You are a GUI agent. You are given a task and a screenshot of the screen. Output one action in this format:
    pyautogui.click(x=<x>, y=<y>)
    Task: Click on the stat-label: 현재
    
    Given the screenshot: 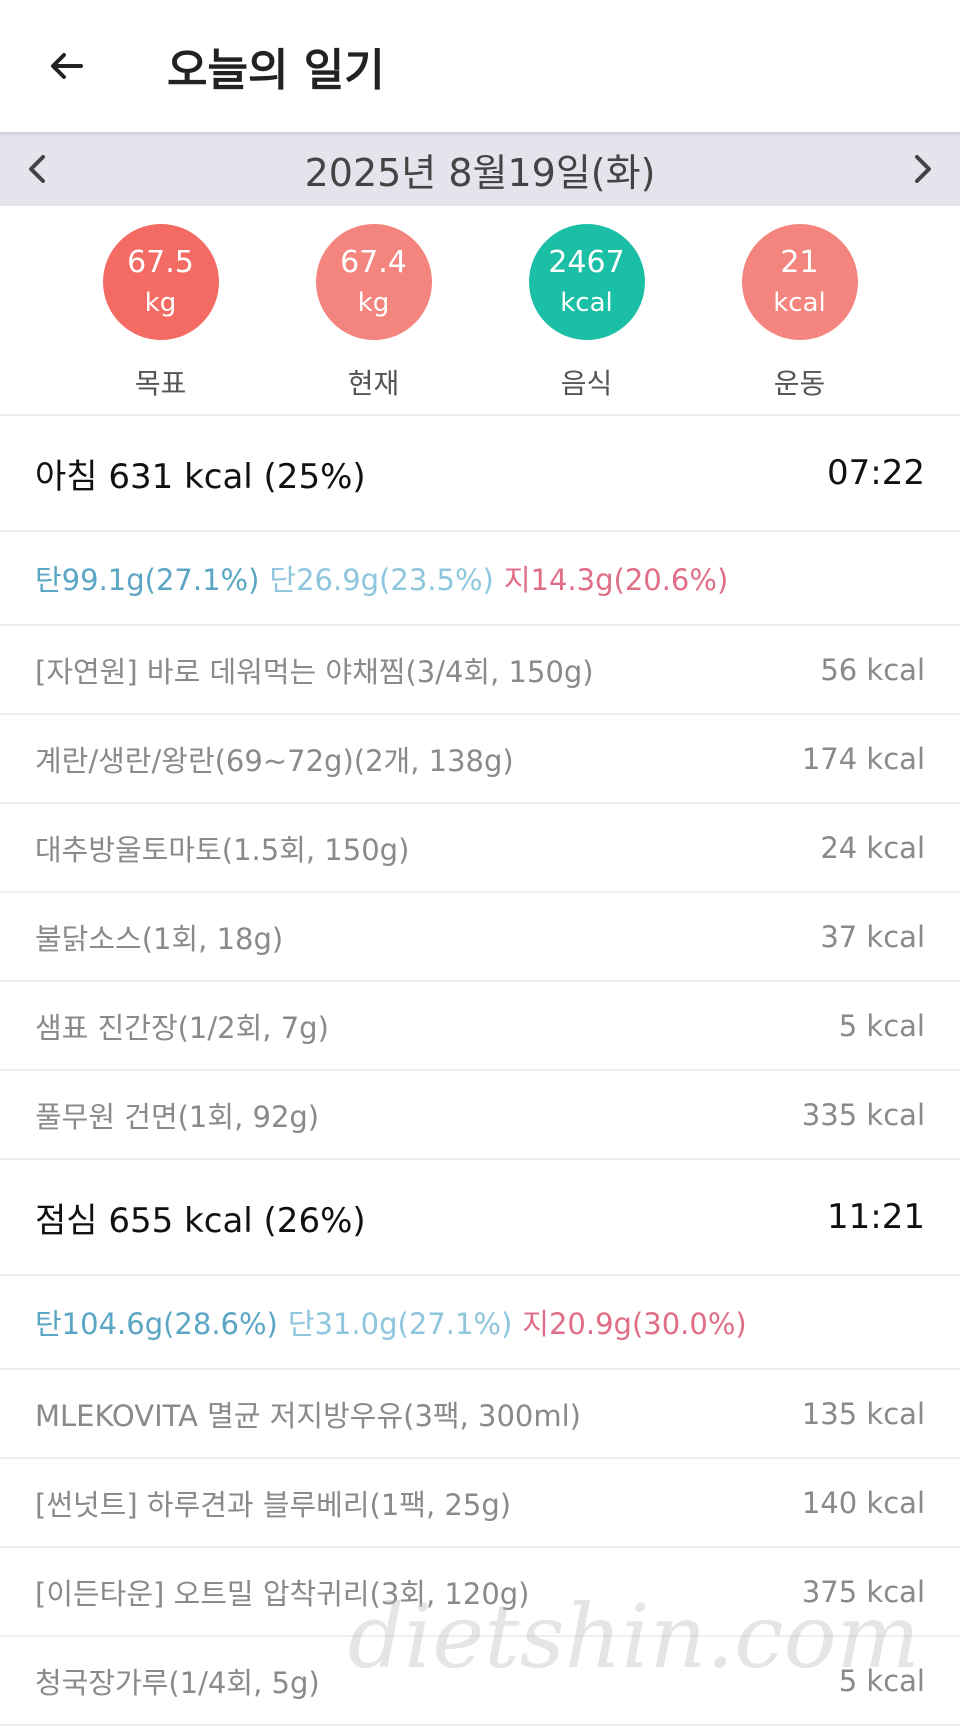 What is the action you would take?
    pyautogui.click(x=373, y=383)
    